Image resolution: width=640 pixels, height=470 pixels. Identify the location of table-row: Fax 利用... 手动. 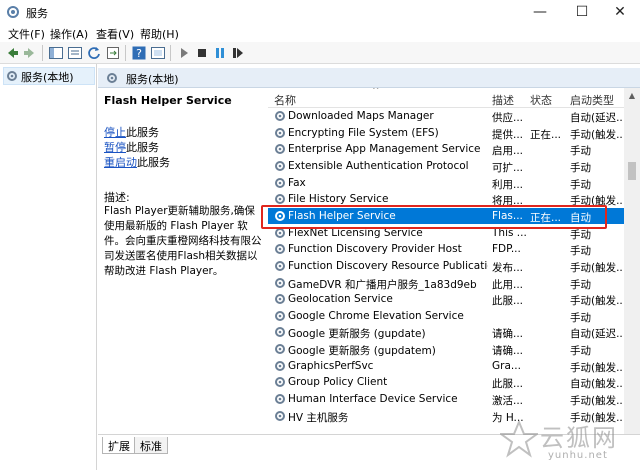
(446, 183).